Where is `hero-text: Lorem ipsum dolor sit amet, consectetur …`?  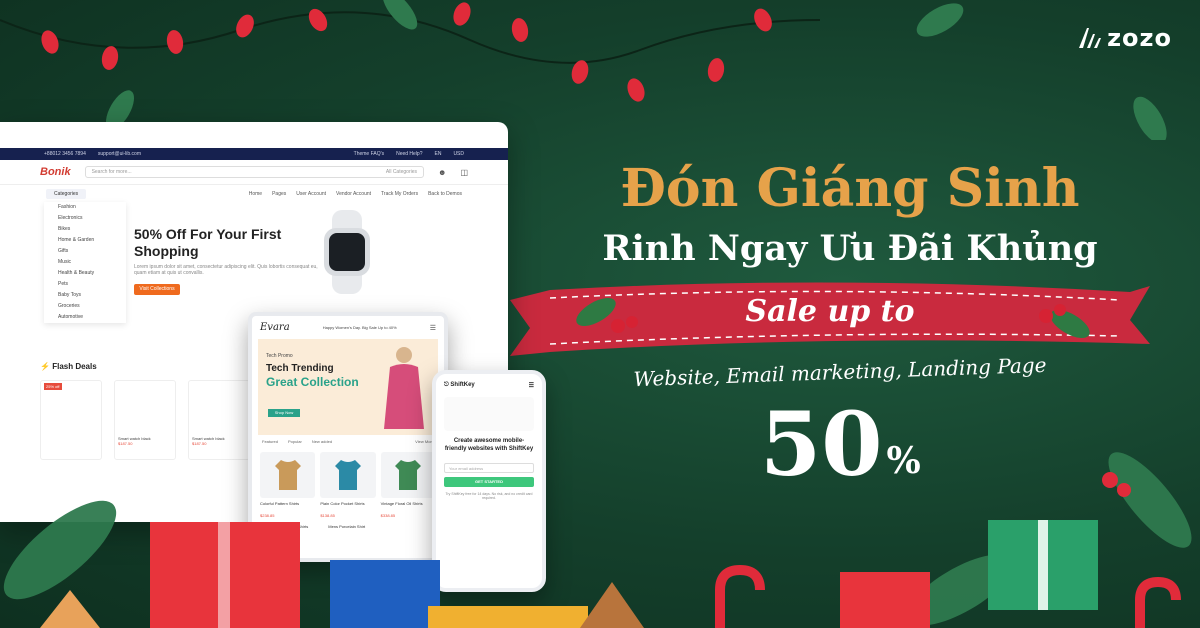 hero-text: Lorem ipsum dolor sit amet, consectetur … is located at coordinates (226, 270).